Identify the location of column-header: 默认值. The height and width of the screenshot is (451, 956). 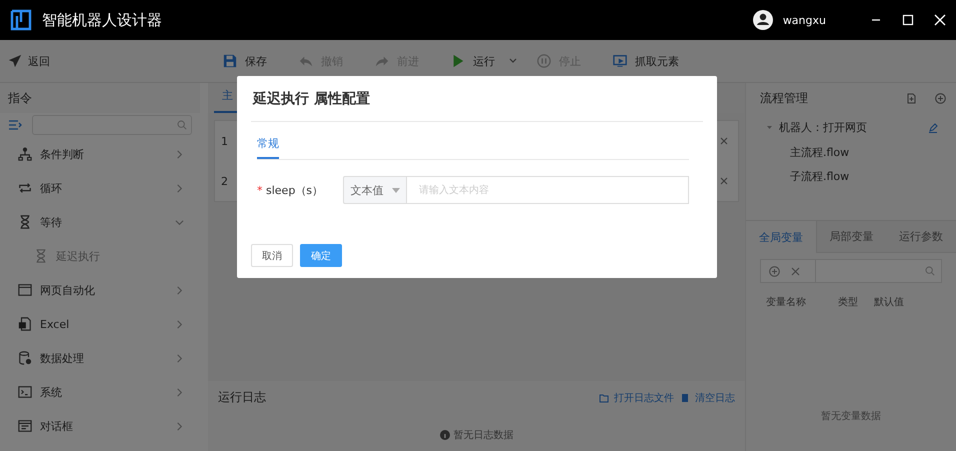
(889, 302).